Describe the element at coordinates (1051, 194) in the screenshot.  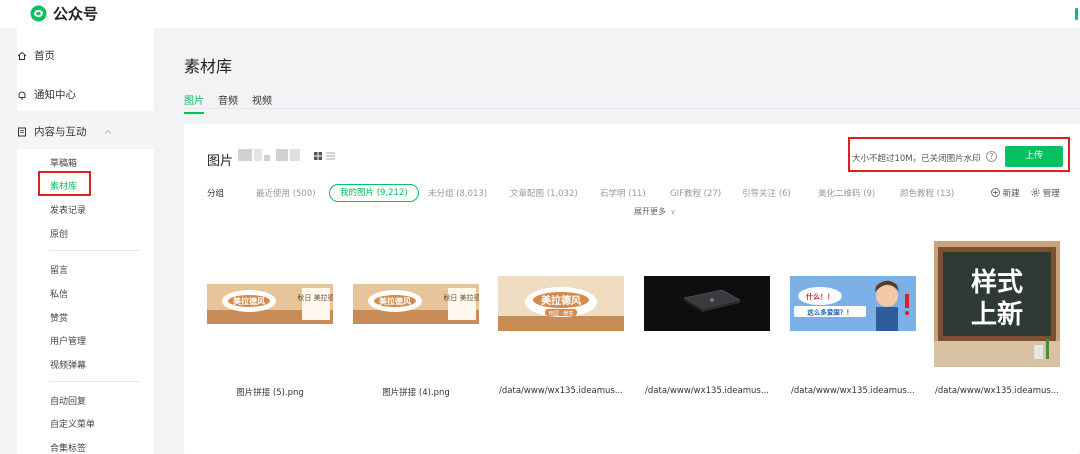
I see `manage-label: 管理` at that location.